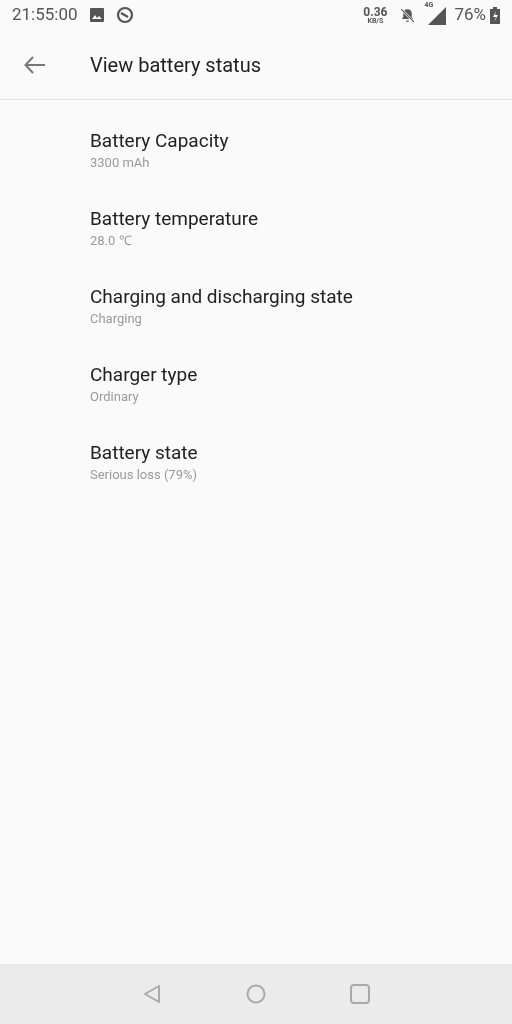  What do you see at coordinates (256, 401) in the screenshot?
I see `status-item: Charger type Ordinary` at bounding box center [256, 401].